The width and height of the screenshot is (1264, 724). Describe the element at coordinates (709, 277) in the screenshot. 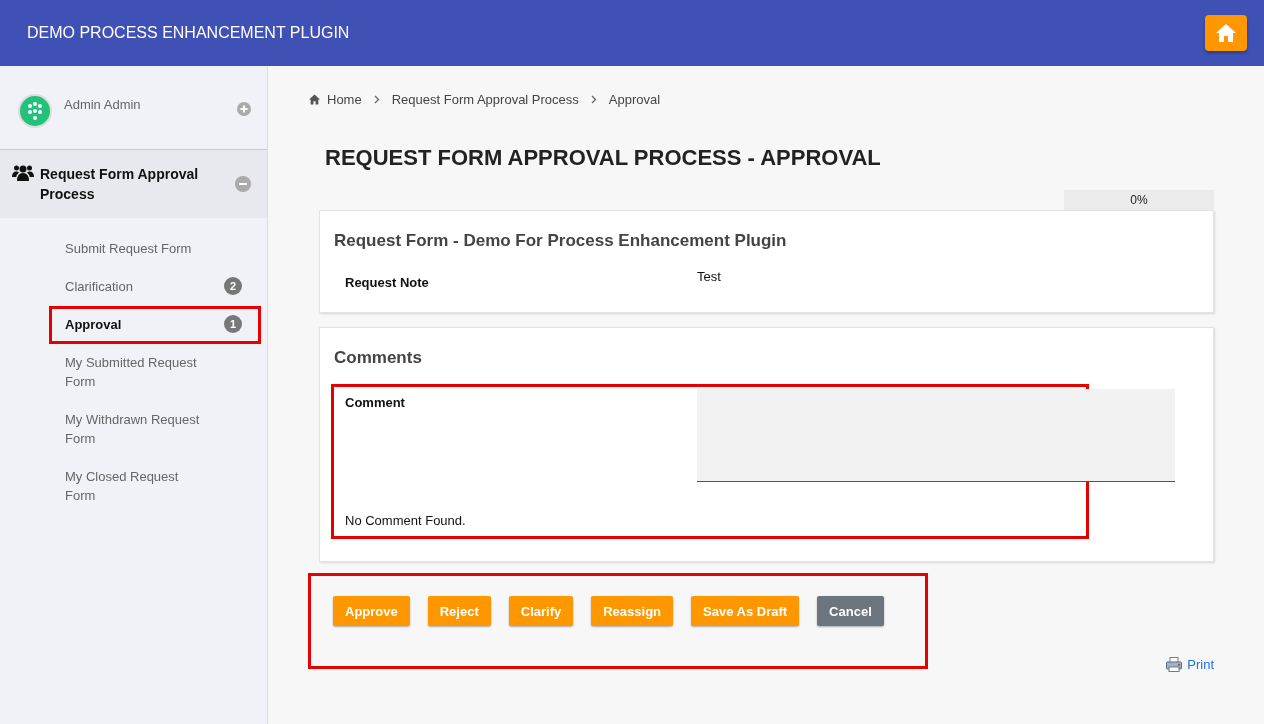

I see `field-value: Test` at that location.